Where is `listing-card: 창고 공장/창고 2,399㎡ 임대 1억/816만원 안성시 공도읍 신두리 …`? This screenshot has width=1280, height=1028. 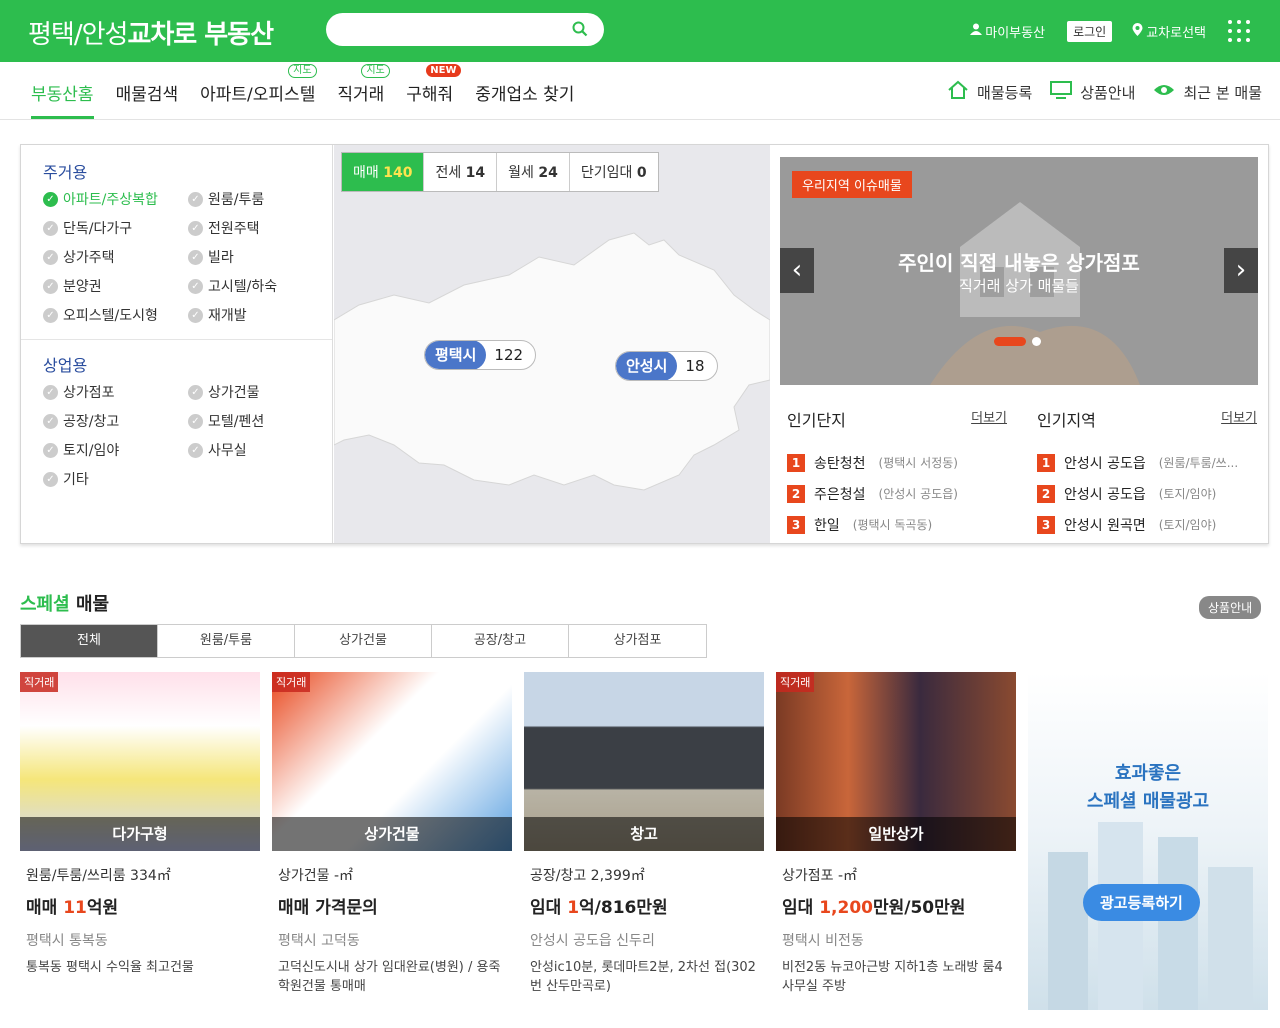
listing-card: 창고 공장/창고 2,399㎡ 임대 1억/816만원 안성시 공도읍 신두리 … is located at coordinates (644, 834).